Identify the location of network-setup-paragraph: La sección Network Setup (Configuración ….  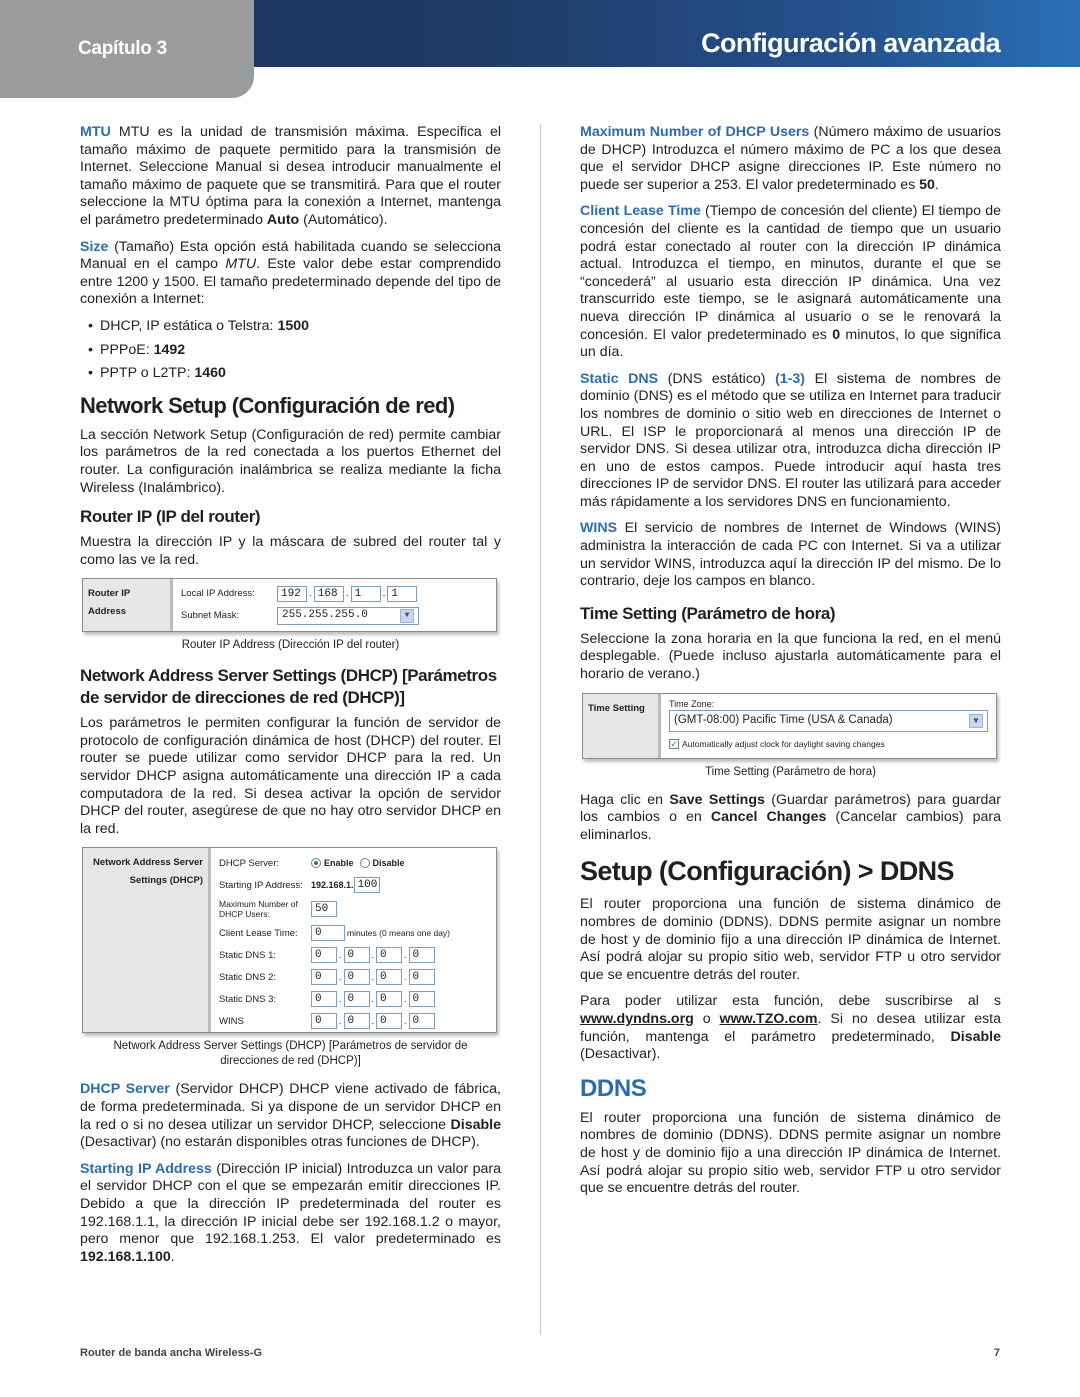
(290, 461).